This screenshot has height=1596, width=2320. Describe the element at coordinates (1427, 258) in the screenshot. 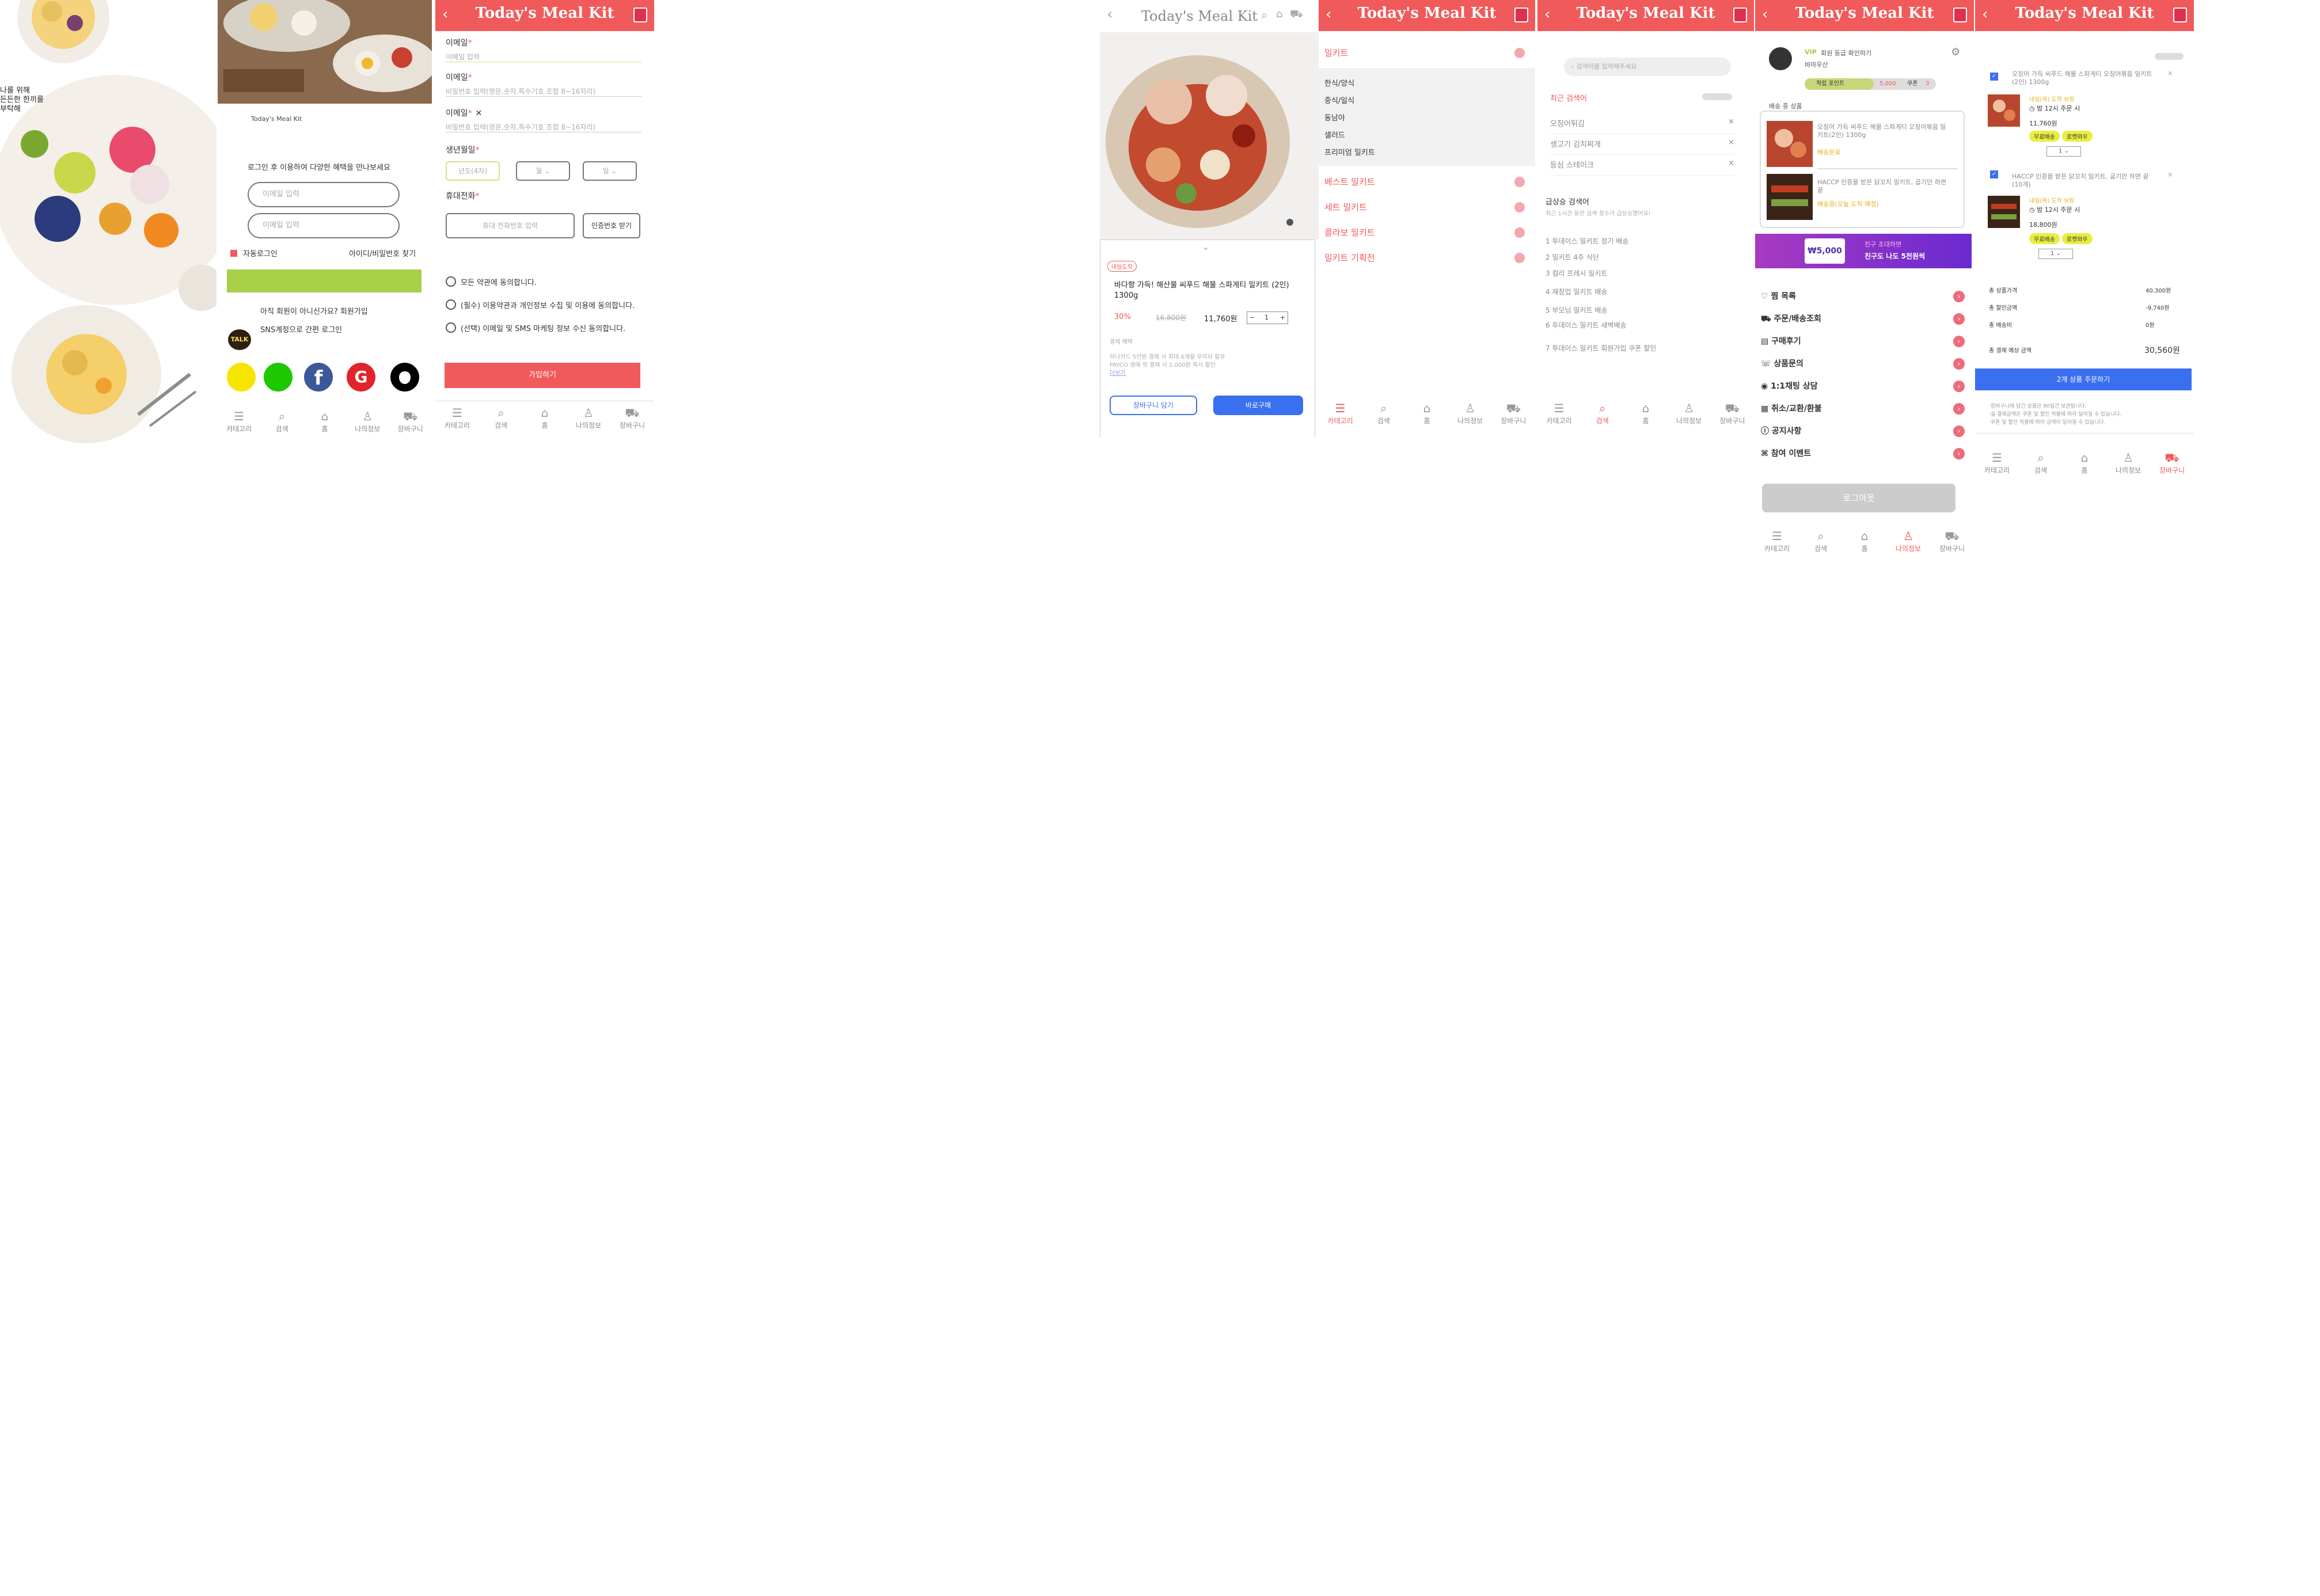

I see `category-promo: 밀키트 기획전` at that location.